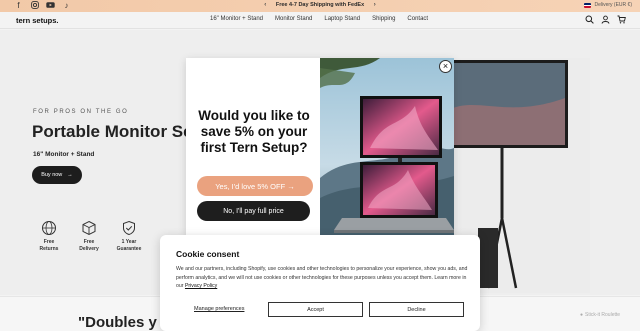 The width and height of the screenshot is (640, 331). Describe the element at coordinates (416, 309) in the screenshot. I see `decline-cookies-button: Decline` at that location.